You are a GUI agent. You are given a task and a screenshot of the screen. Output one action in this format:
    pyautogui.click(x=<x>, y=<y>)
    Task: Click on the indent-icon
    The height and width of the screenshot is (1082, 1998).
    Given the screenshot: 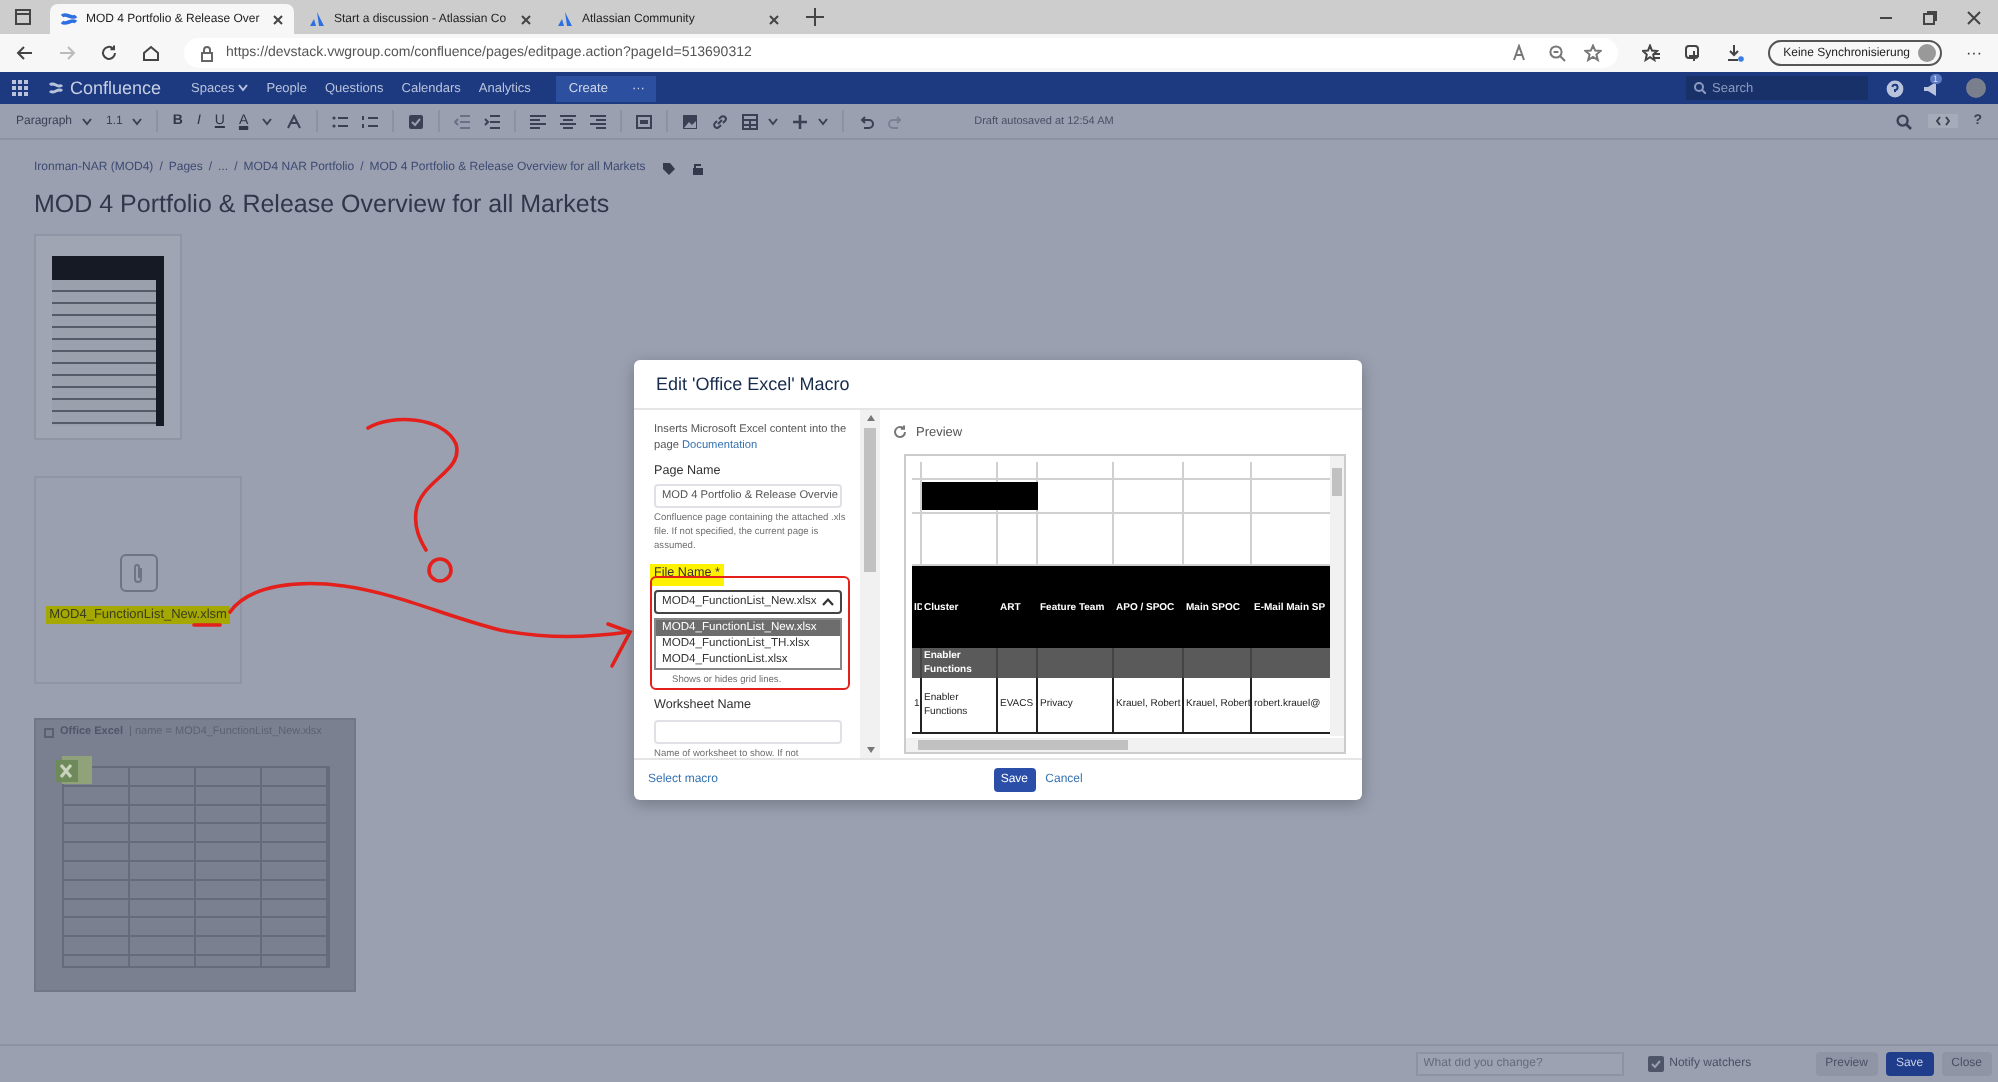 What is the action you would take?
    pyautogui.click(x=492, y=121)
    